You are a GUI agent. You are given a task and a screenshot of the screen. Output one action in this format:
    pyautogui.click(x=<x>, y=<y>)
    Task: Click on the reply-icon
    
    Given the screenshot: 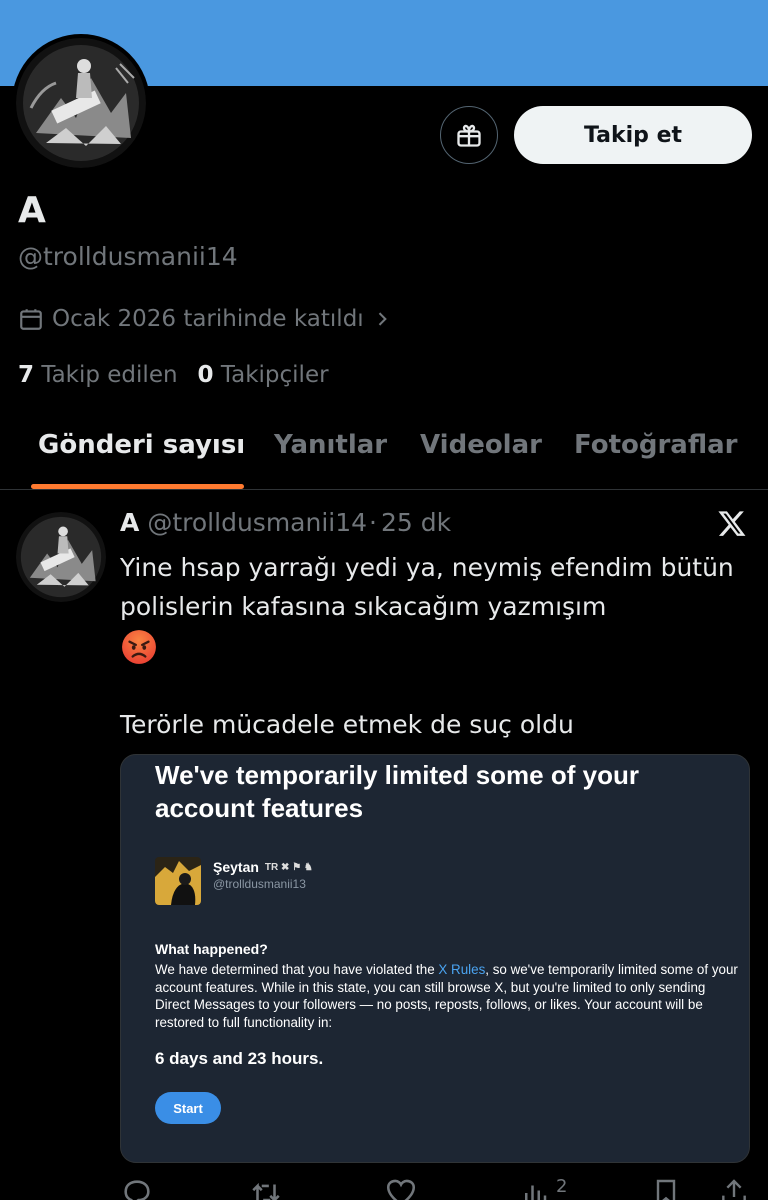 What is the action you would take?
    pyautogui.click(x=137, y=1190)
    